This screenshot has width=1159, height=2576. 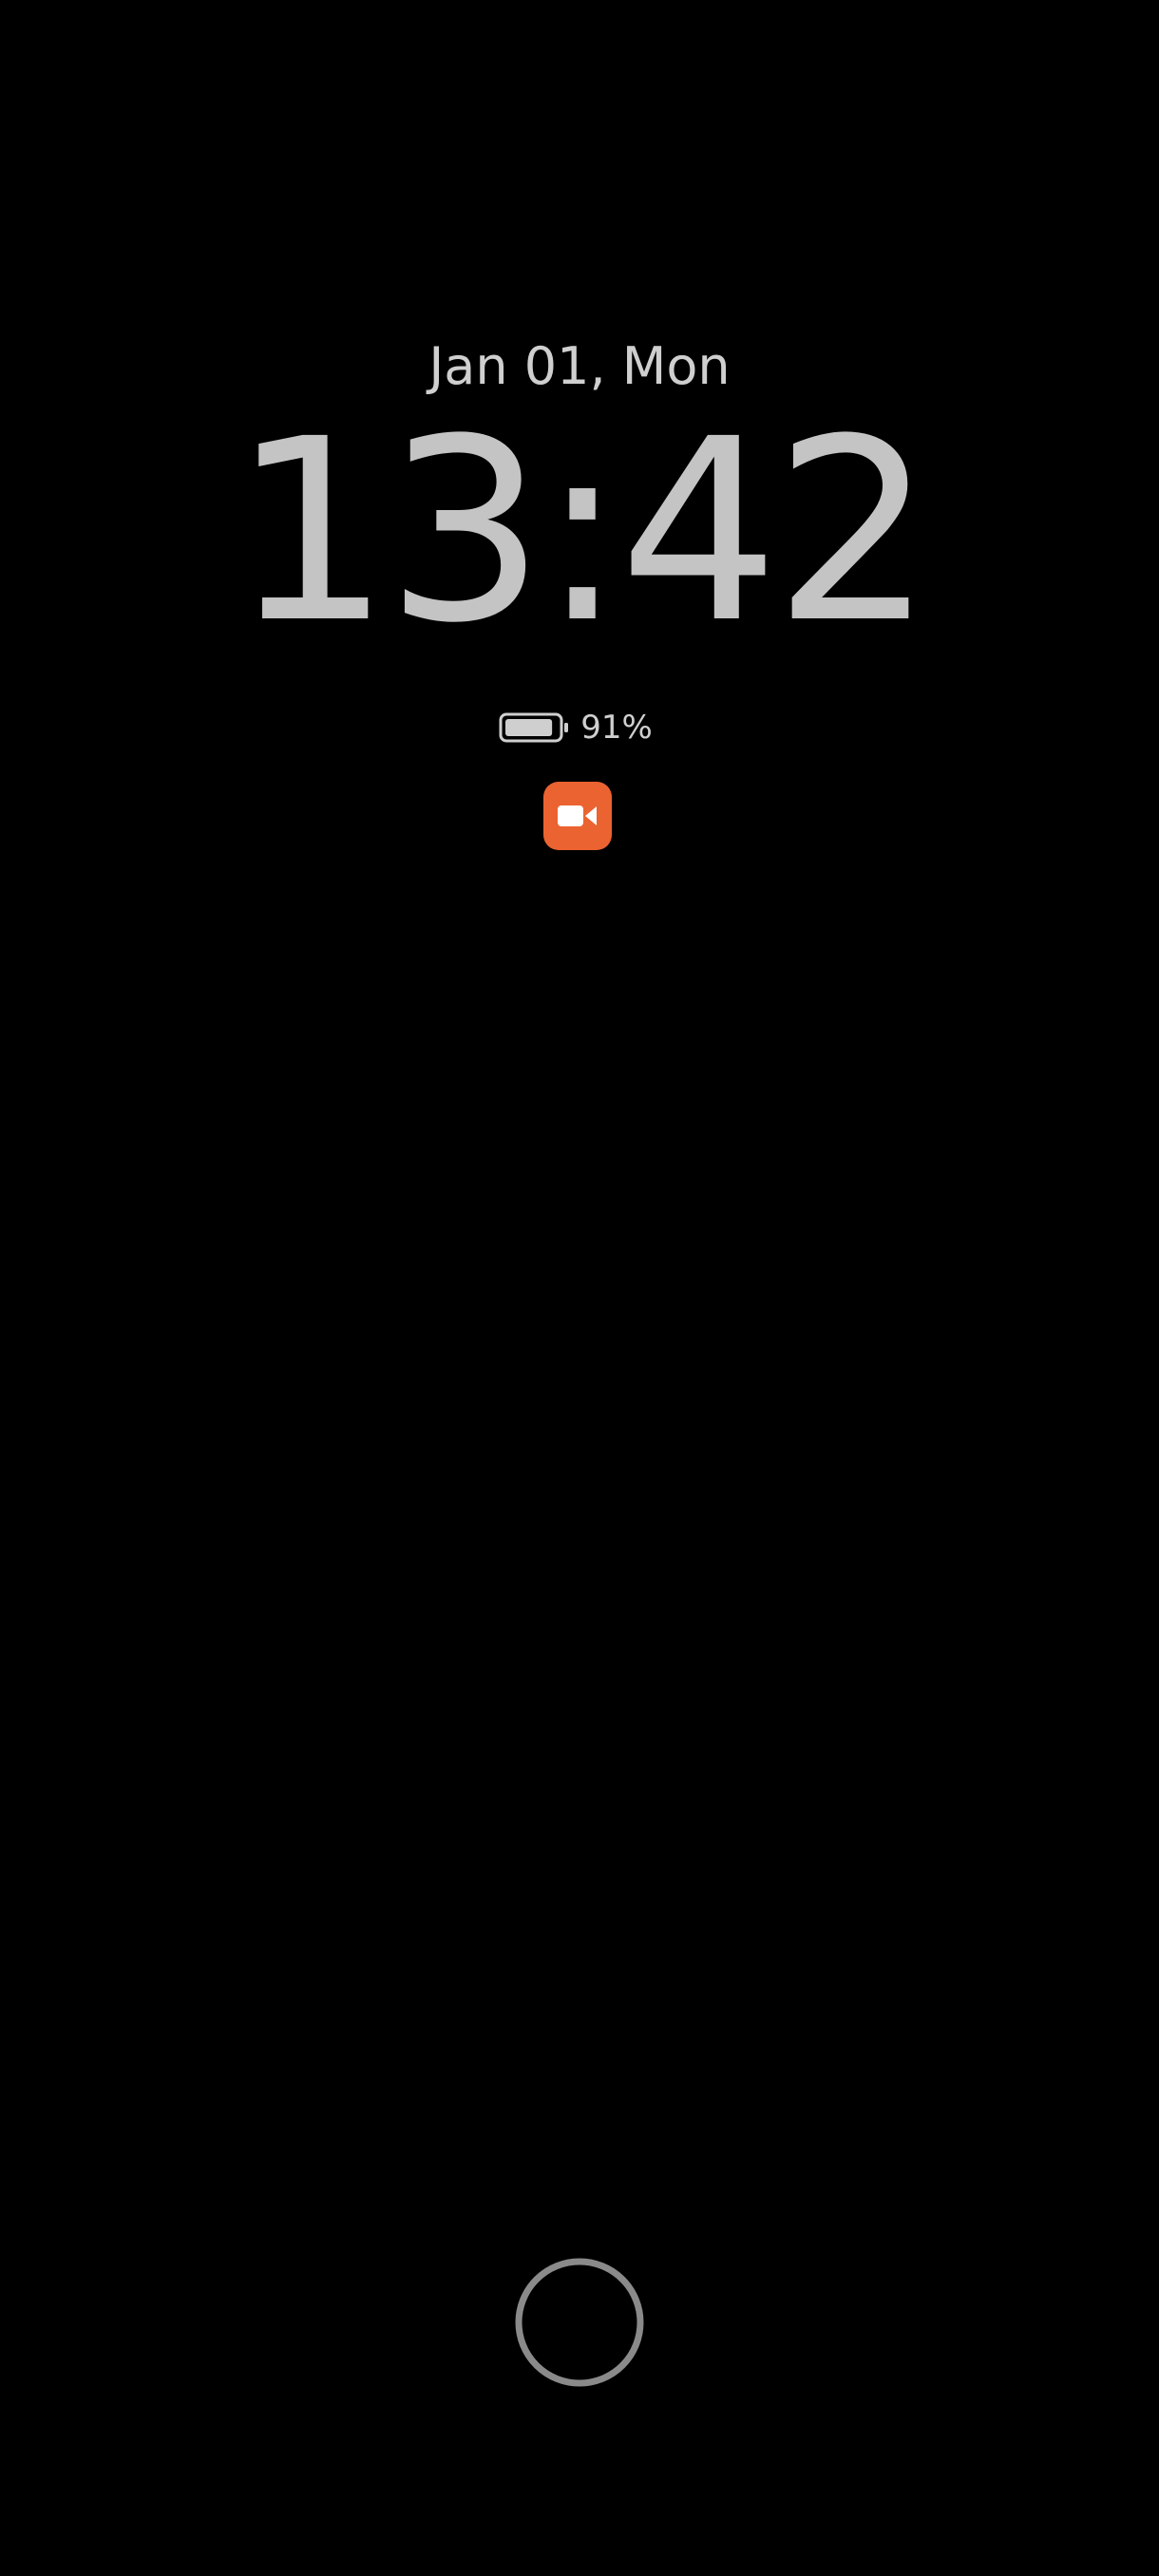 I want to click on clock-time: 13:42, so click(x=582, y=532).